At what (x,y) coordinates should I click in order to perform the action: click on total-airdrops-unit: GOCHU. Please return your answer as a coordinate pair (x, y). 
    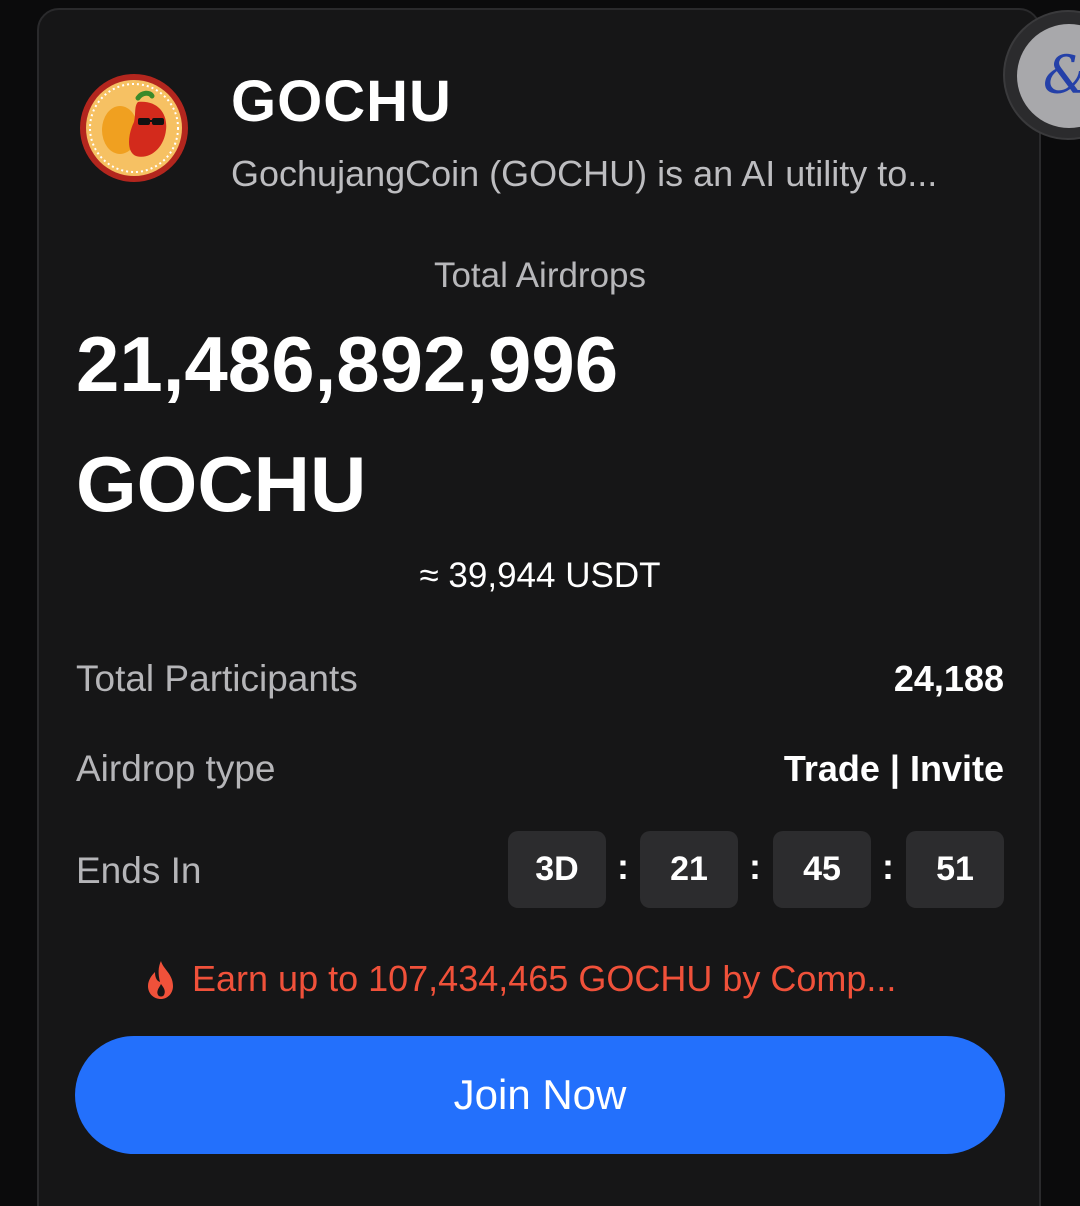
    Looking at the image, I should click on (221, 484).